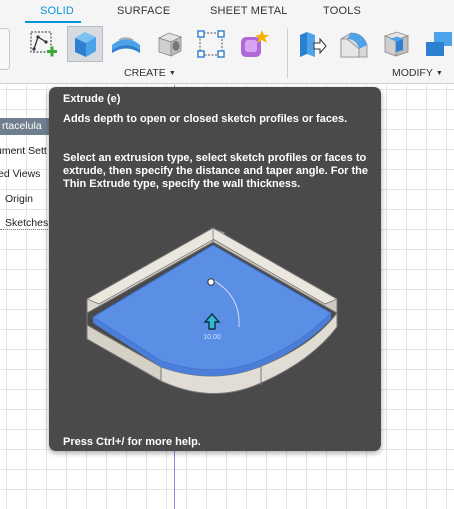 The width and height of the screenshot is (454, 509). What do you see at coordinates (53, 22) in the screenshot?
I see `active-tab-indicator` at bounding box center [53, 22].